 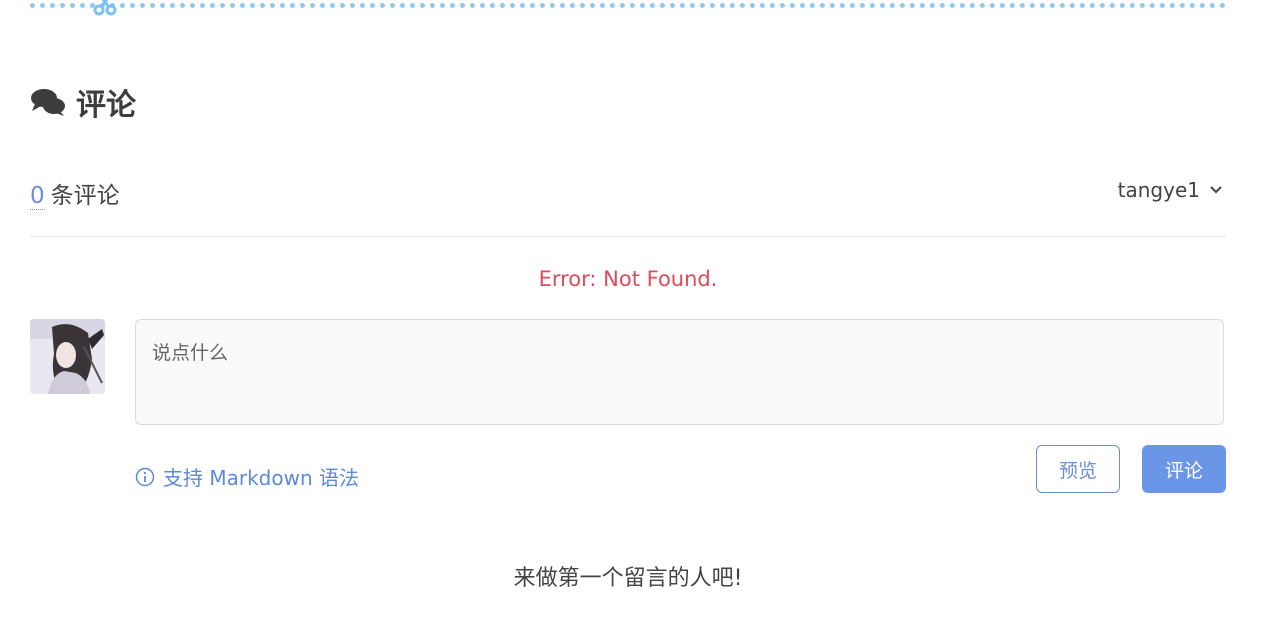 What do you see at coordinates (105, 8) in the screenshot?
I see `scissors-icon` at bounding box center [105, 8].